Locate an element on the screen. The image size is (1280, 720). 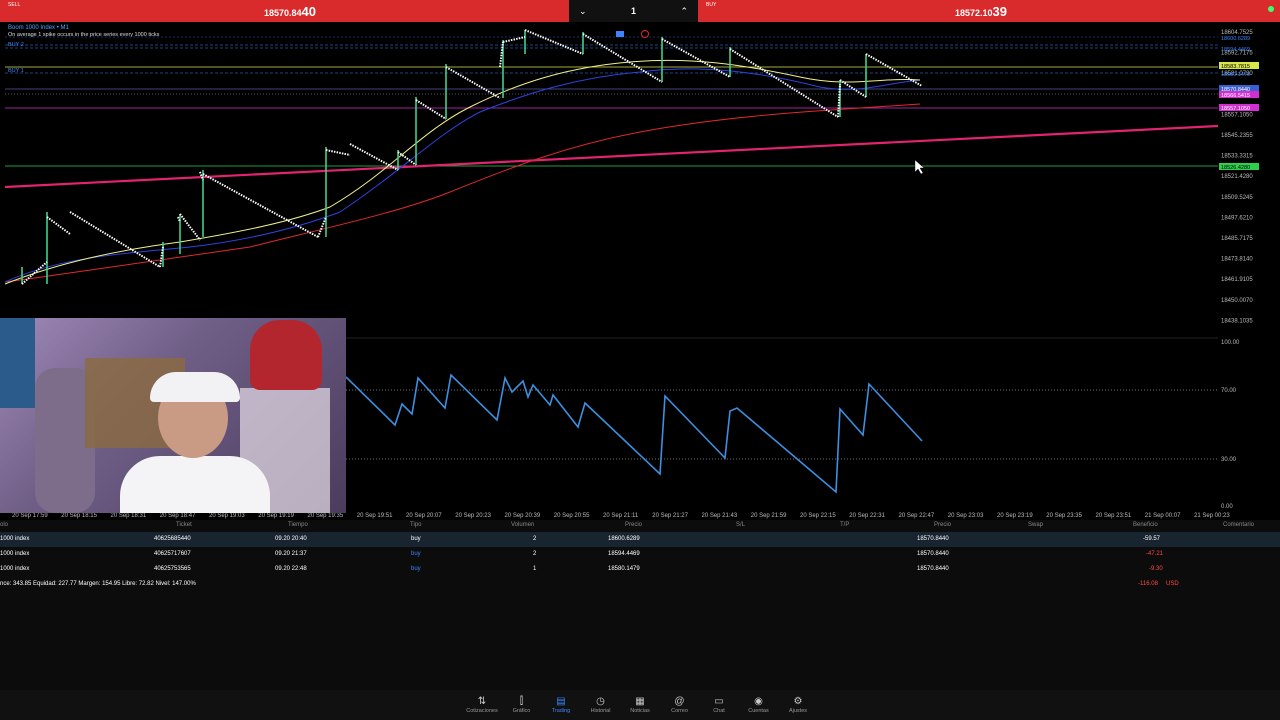
settings-icon: ⚙ is located at coordinates (798, 701).